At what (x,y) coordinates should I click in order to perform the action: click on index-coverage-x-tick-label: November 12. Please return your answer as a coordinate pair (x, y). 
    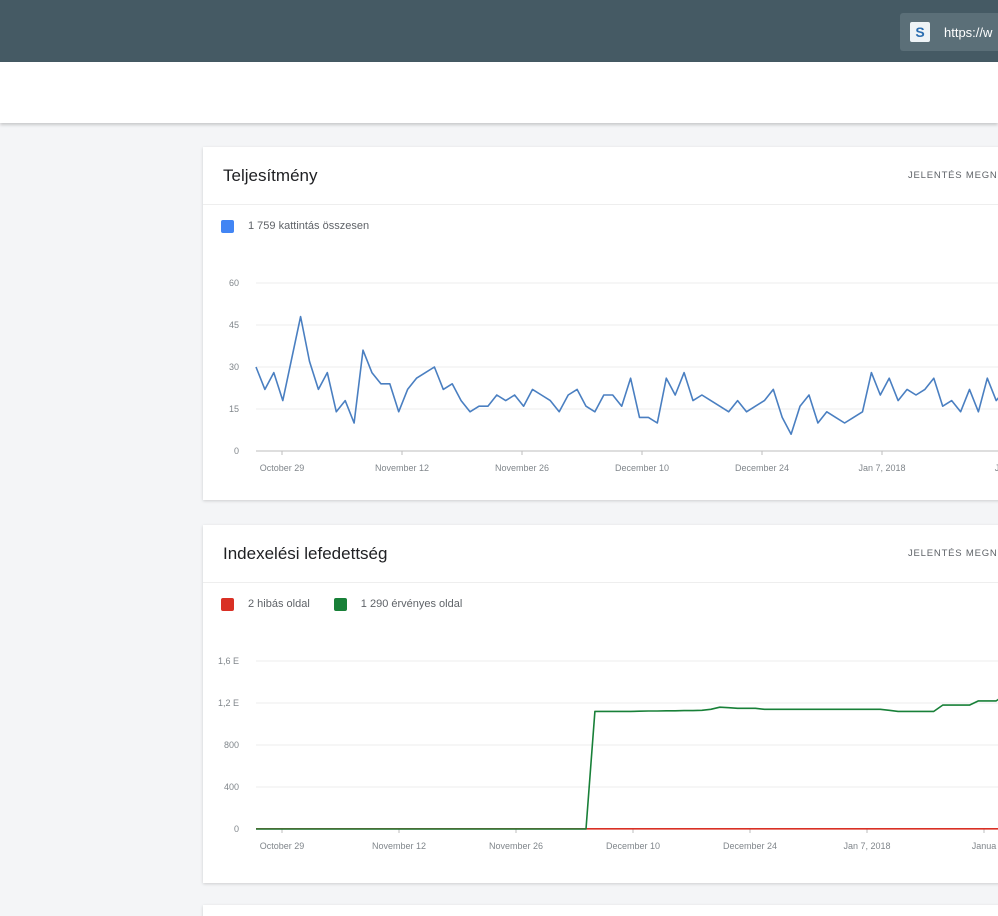
    Looking at the image, I should click on (399, 846).